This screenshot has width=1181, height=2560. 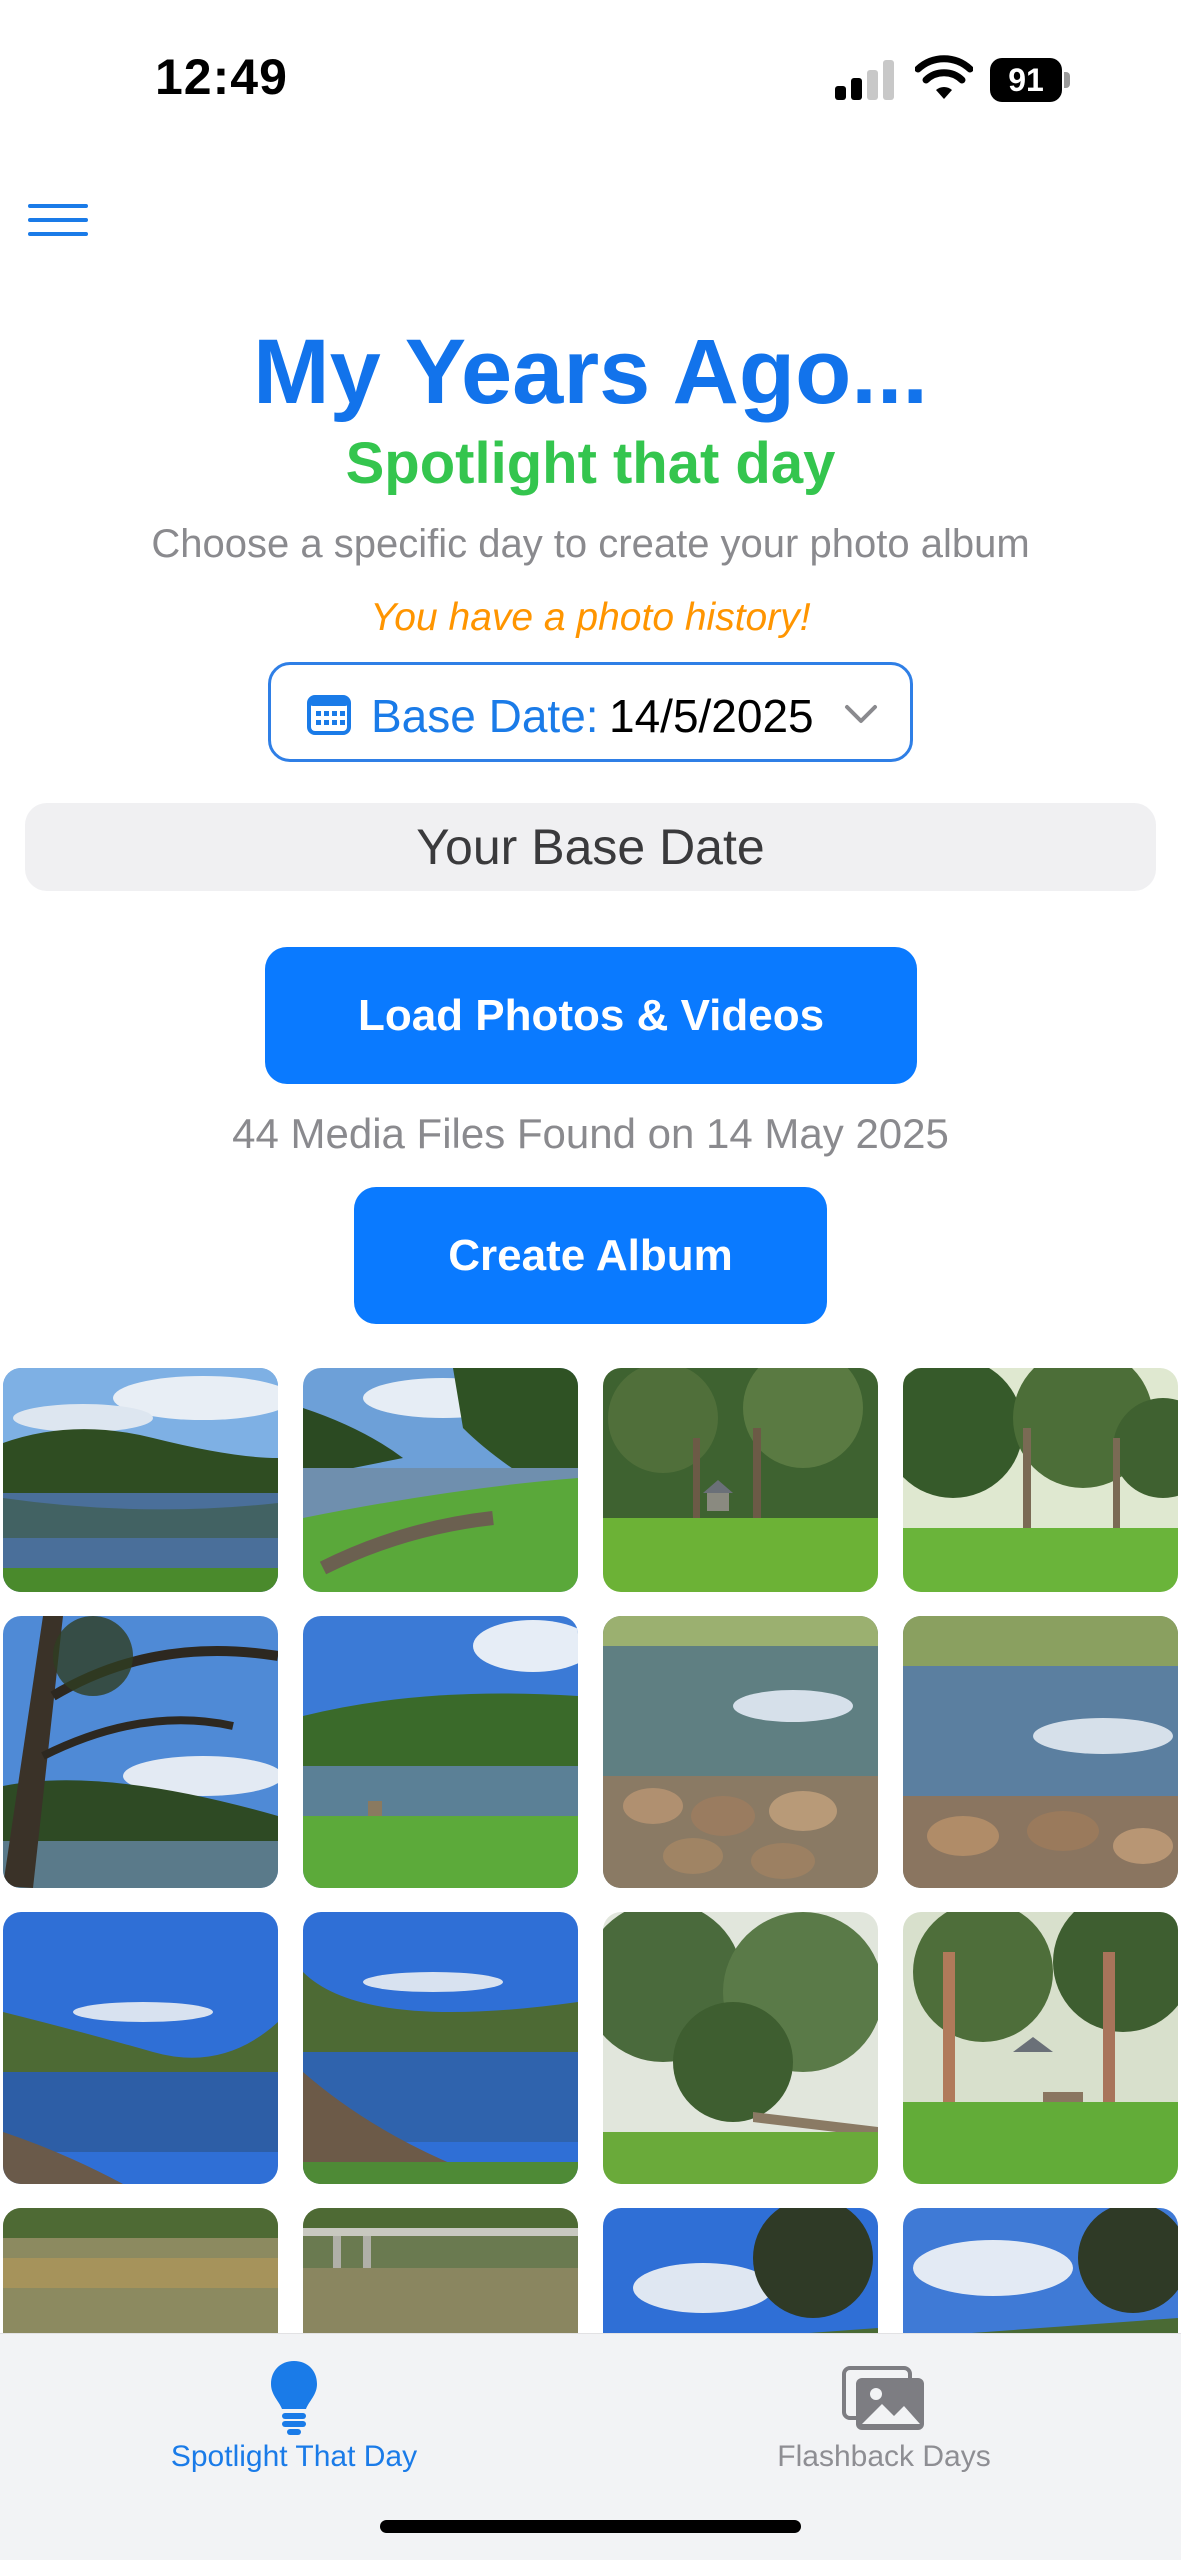 What do you see at coordinates (711, 716) in the screenshot?
I see `date-value: 14/5/2025` at bounding box center [711, 716].